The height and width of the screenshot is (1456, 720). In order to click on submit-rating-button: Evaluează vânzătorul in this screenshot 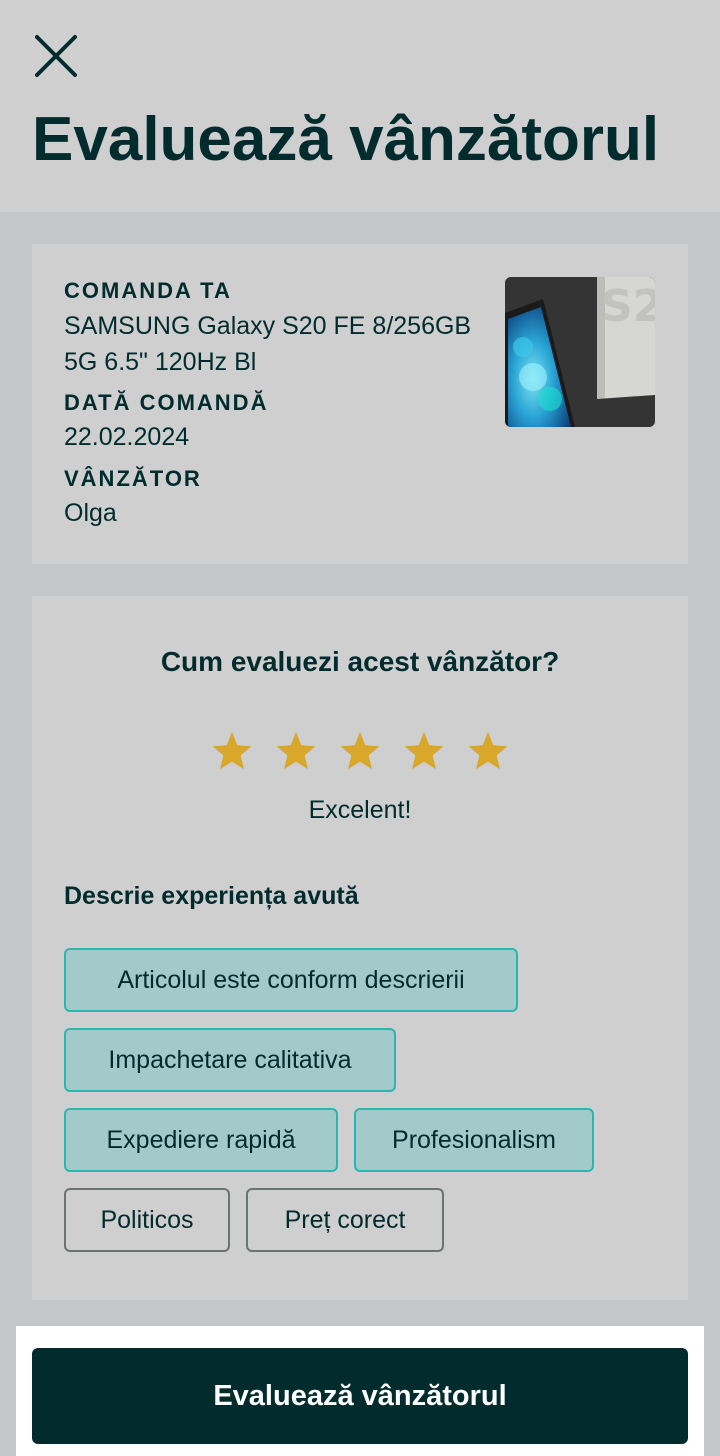, I will do `click(360, 1396)`.